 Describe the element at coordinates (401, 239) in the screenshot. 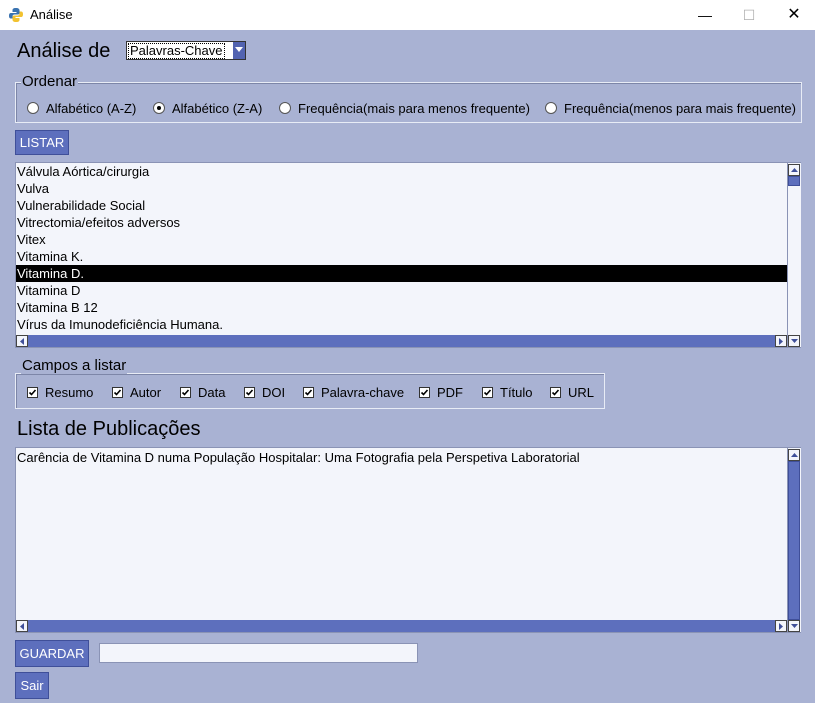

I see `list-item: Vitex` at that location.